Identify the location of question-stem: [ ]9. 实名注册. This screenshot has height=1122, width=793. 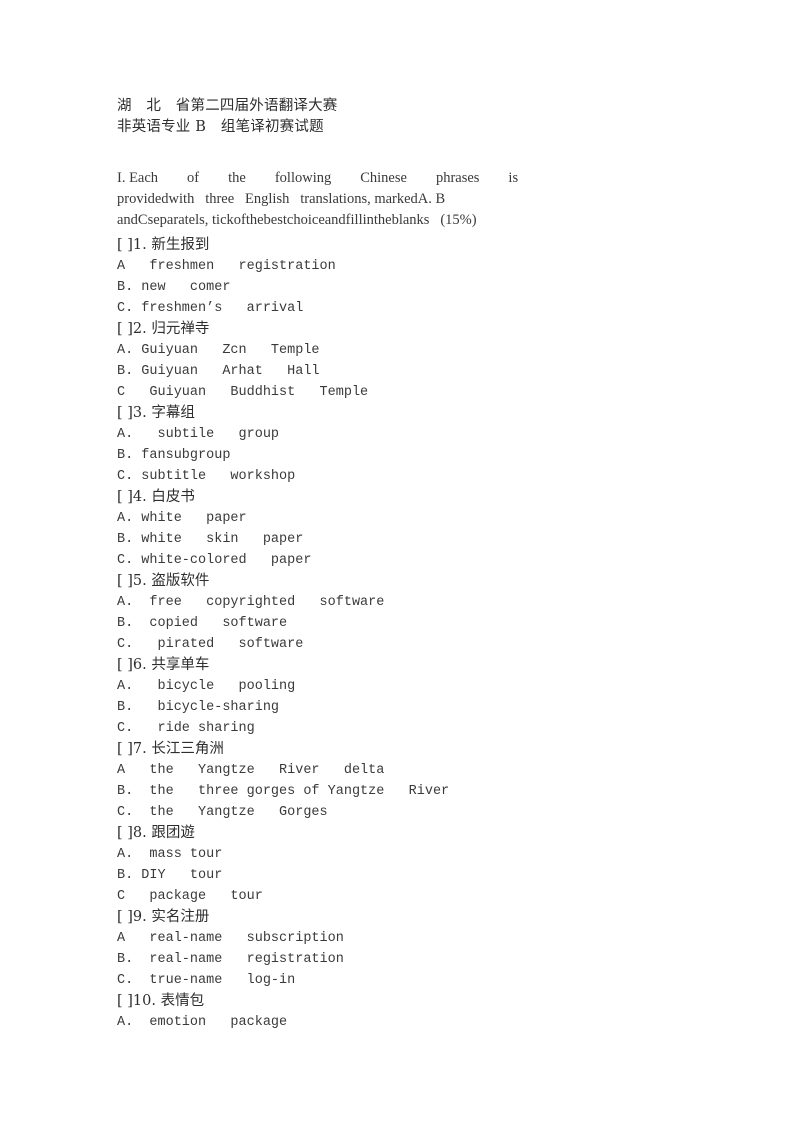
(163, 917).